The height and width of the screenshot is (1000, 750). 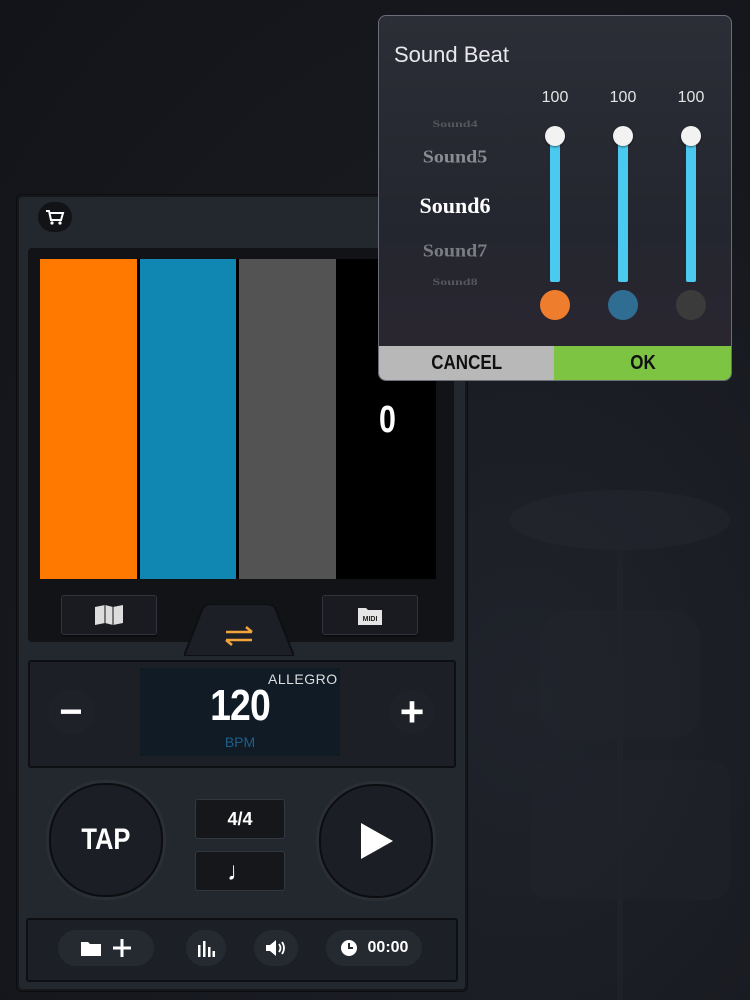 I want to click on book-button, so click(x=109, y=615).